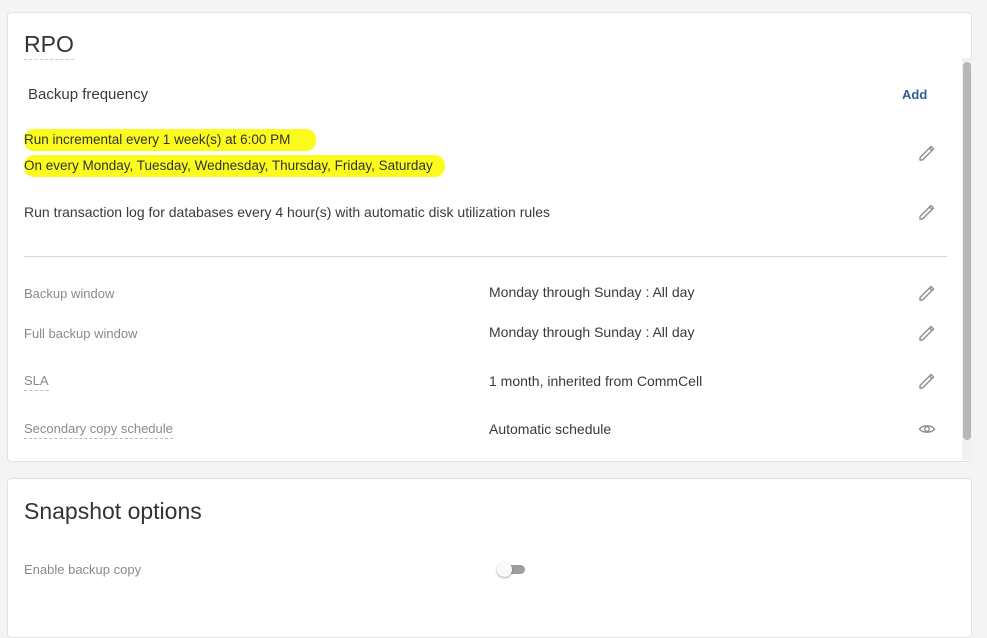 The image size is (987, 638). What do you see at coordinates (49, 45) in the screenshot?
I see `rpo-title: RPO` at bounding box center [49, 45].